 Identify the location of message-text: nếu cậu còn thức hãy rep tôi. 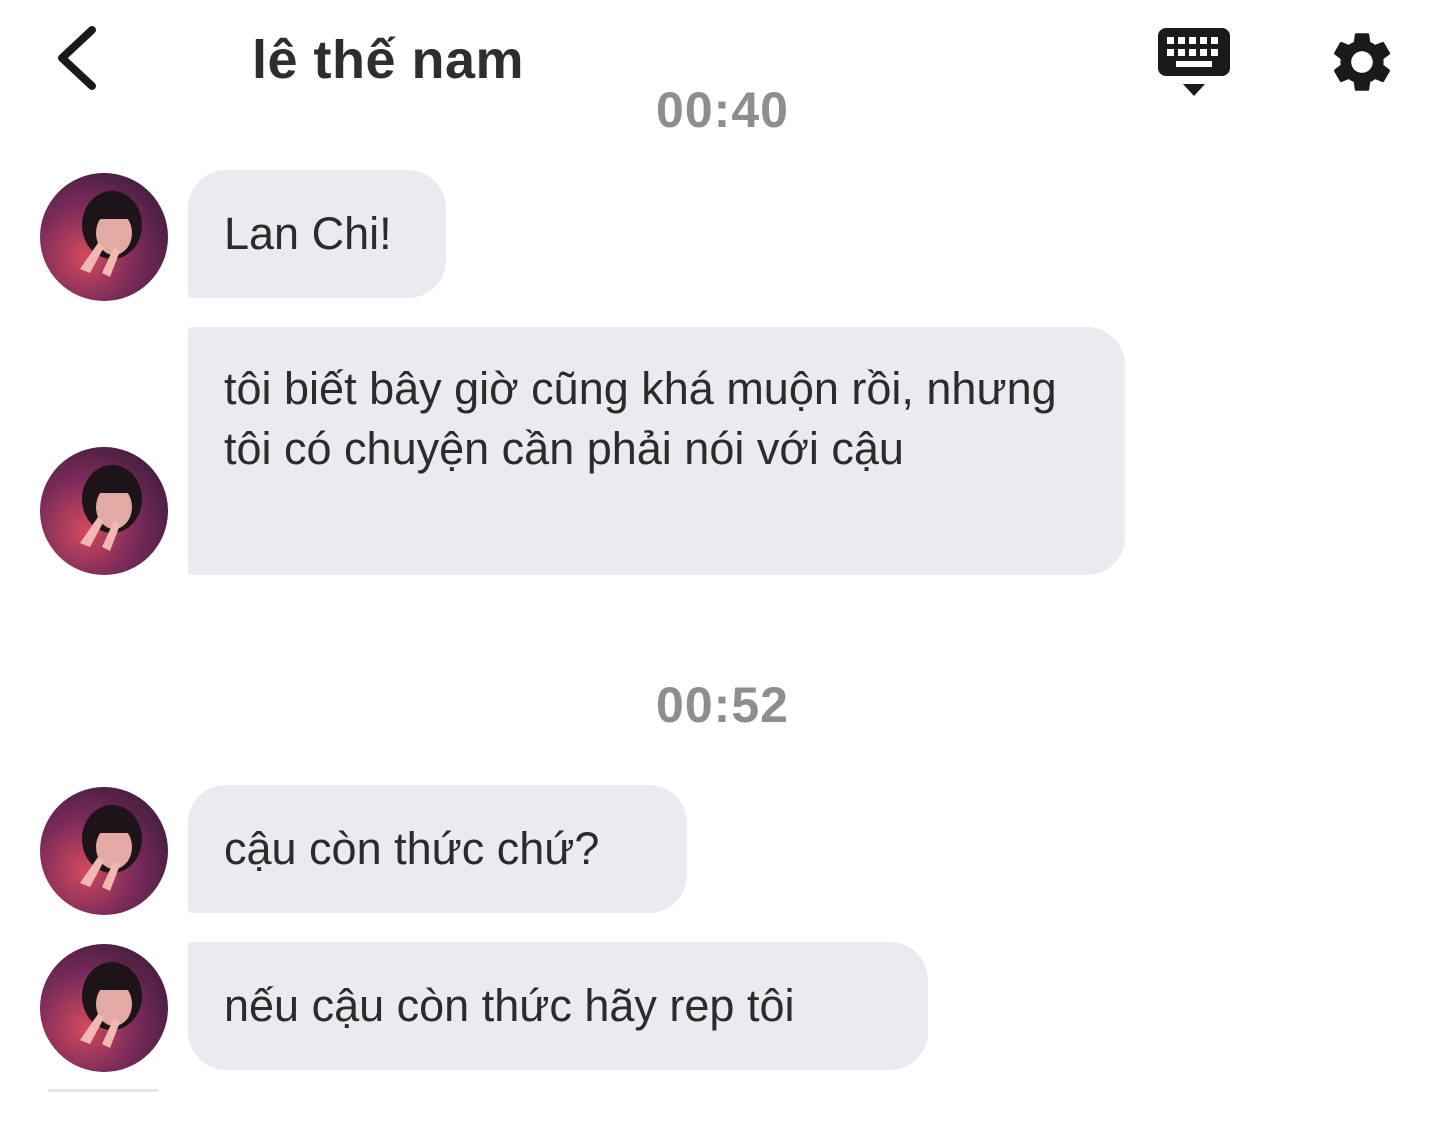
(509, 1005).